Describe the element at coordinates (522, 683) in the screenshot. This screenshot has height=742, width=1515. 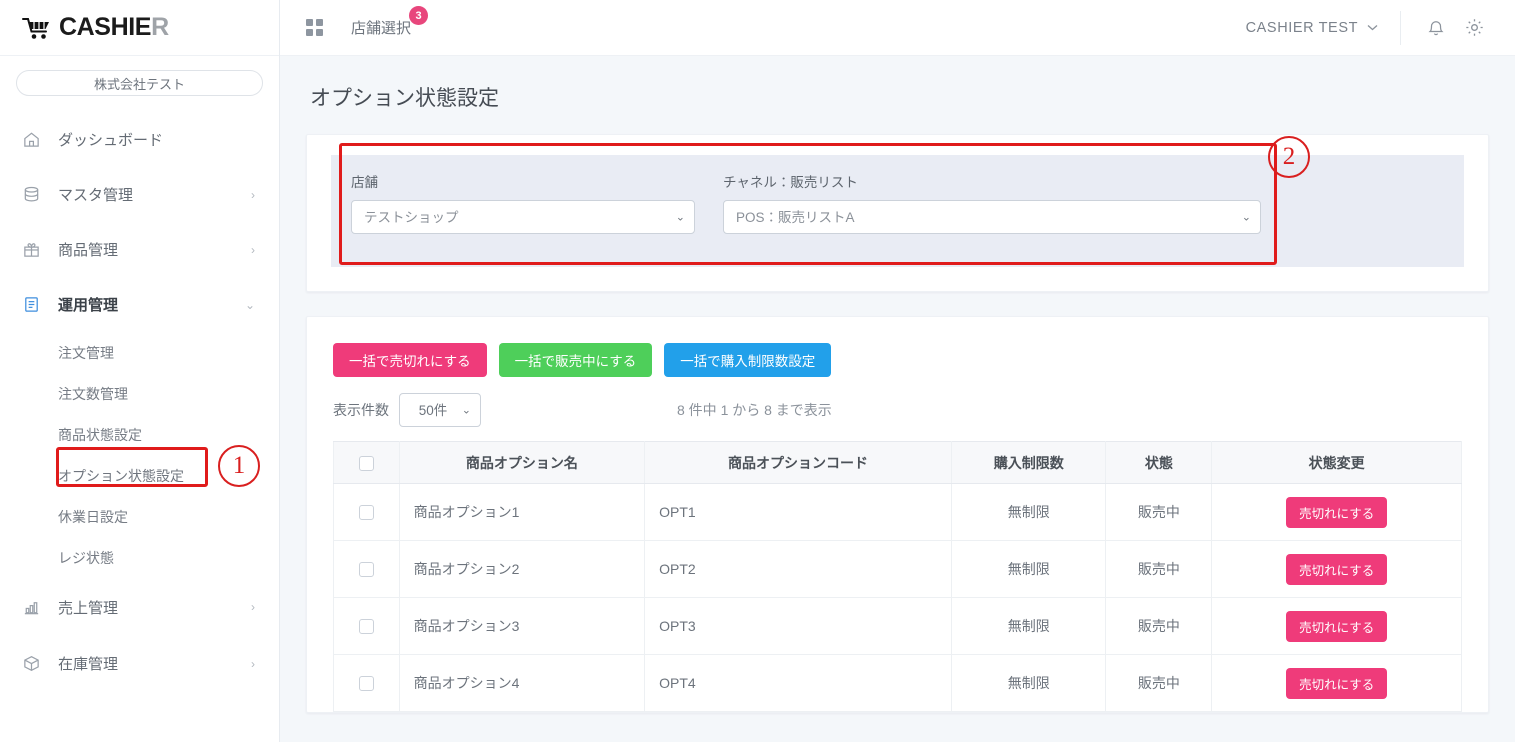
I see `cell-option-name: 商品オプション4` at that location.